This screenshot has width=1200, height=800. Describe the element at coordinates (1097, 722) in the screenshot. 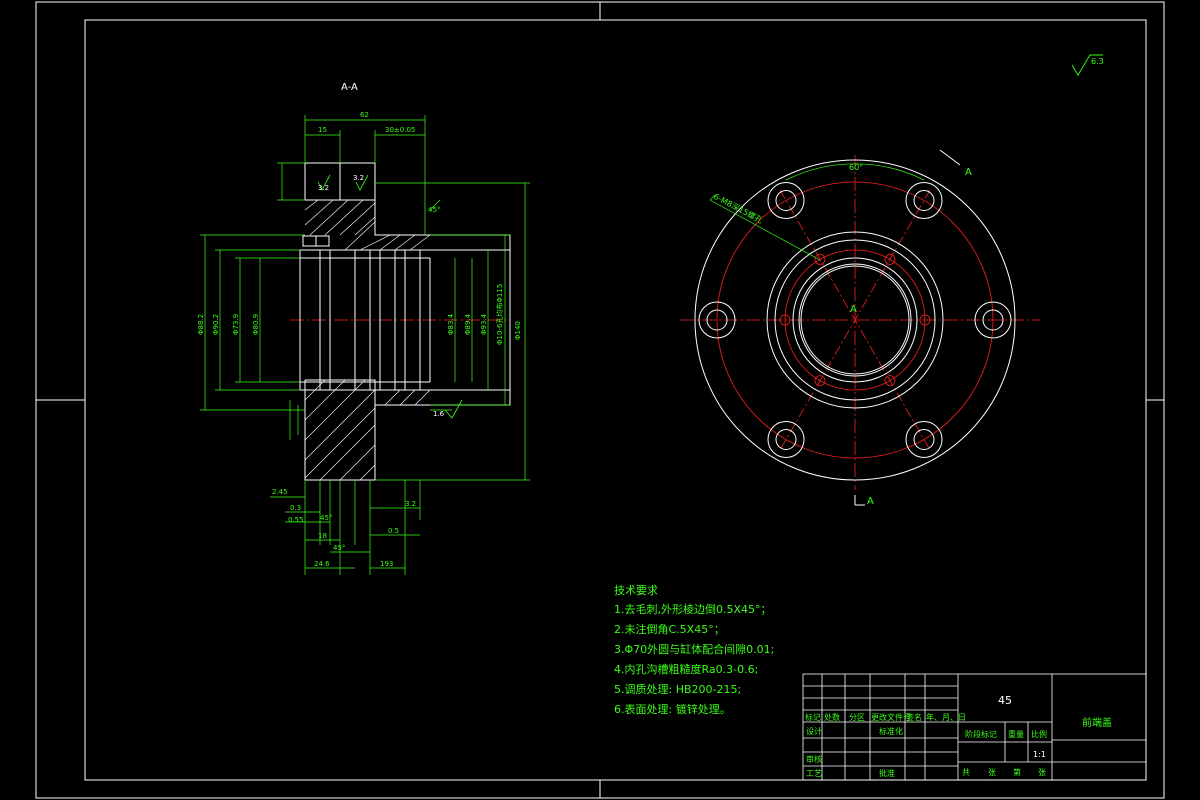

I see `part-name: 前端盖` at that location.